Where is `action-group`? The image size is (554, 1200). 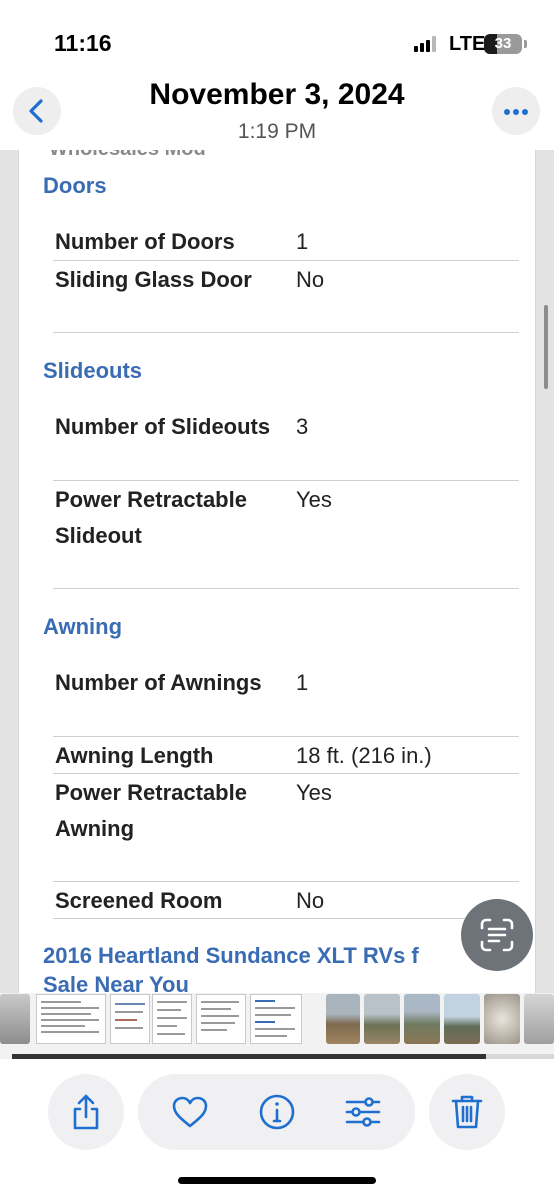
action-group is located at coordinates (276, 1112).